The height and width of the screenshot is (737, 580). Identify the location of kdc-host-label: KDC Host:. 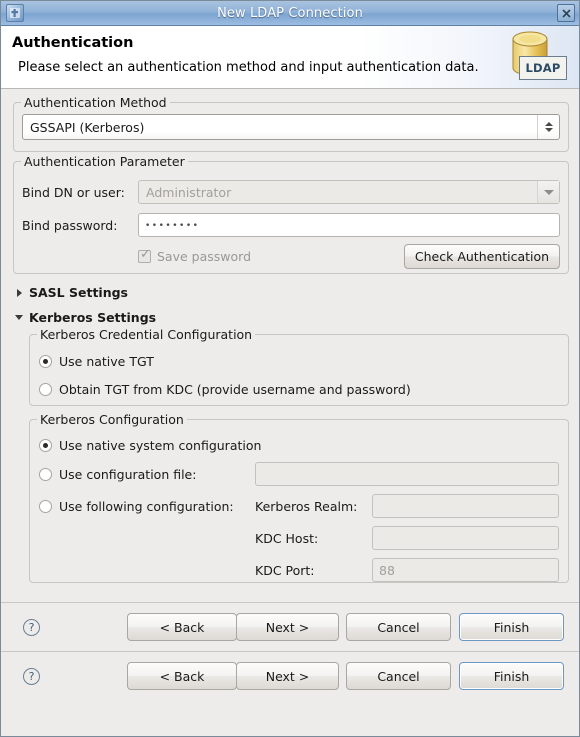
(287, 538).